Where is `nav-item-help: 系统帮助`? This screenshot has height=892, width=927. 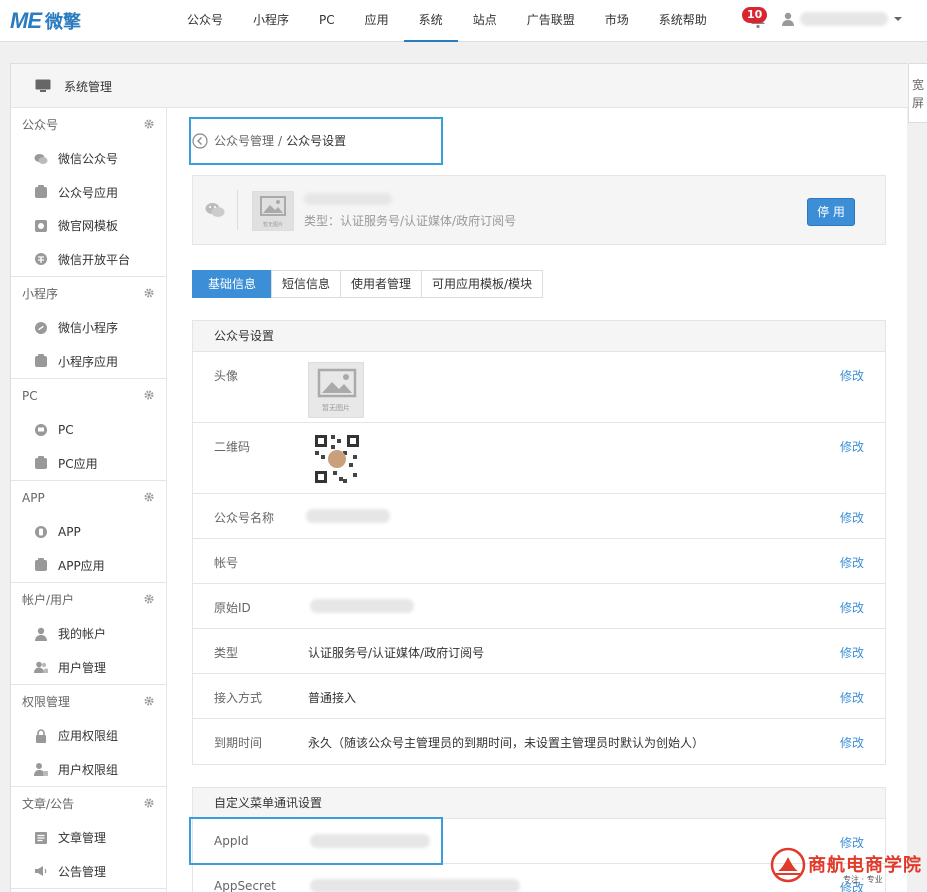 nav-item-help: 系统帮助 is located at coordinates (683, 21).